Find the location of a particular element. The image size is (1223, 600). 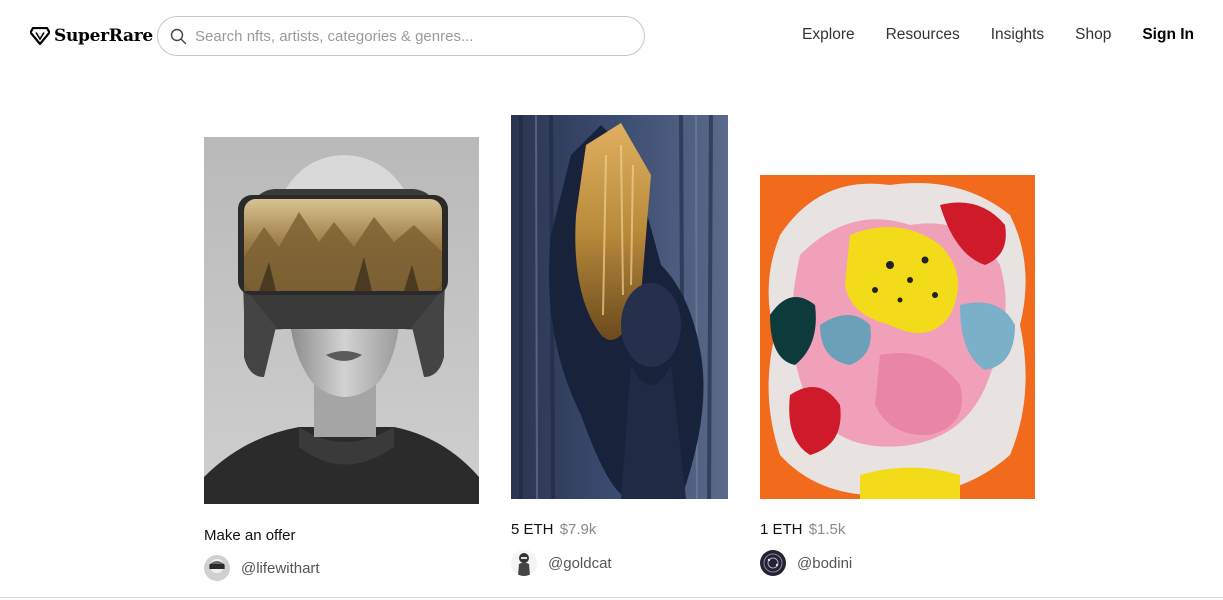

artist-handle: @goldcat is located at coordinates (580, 563).